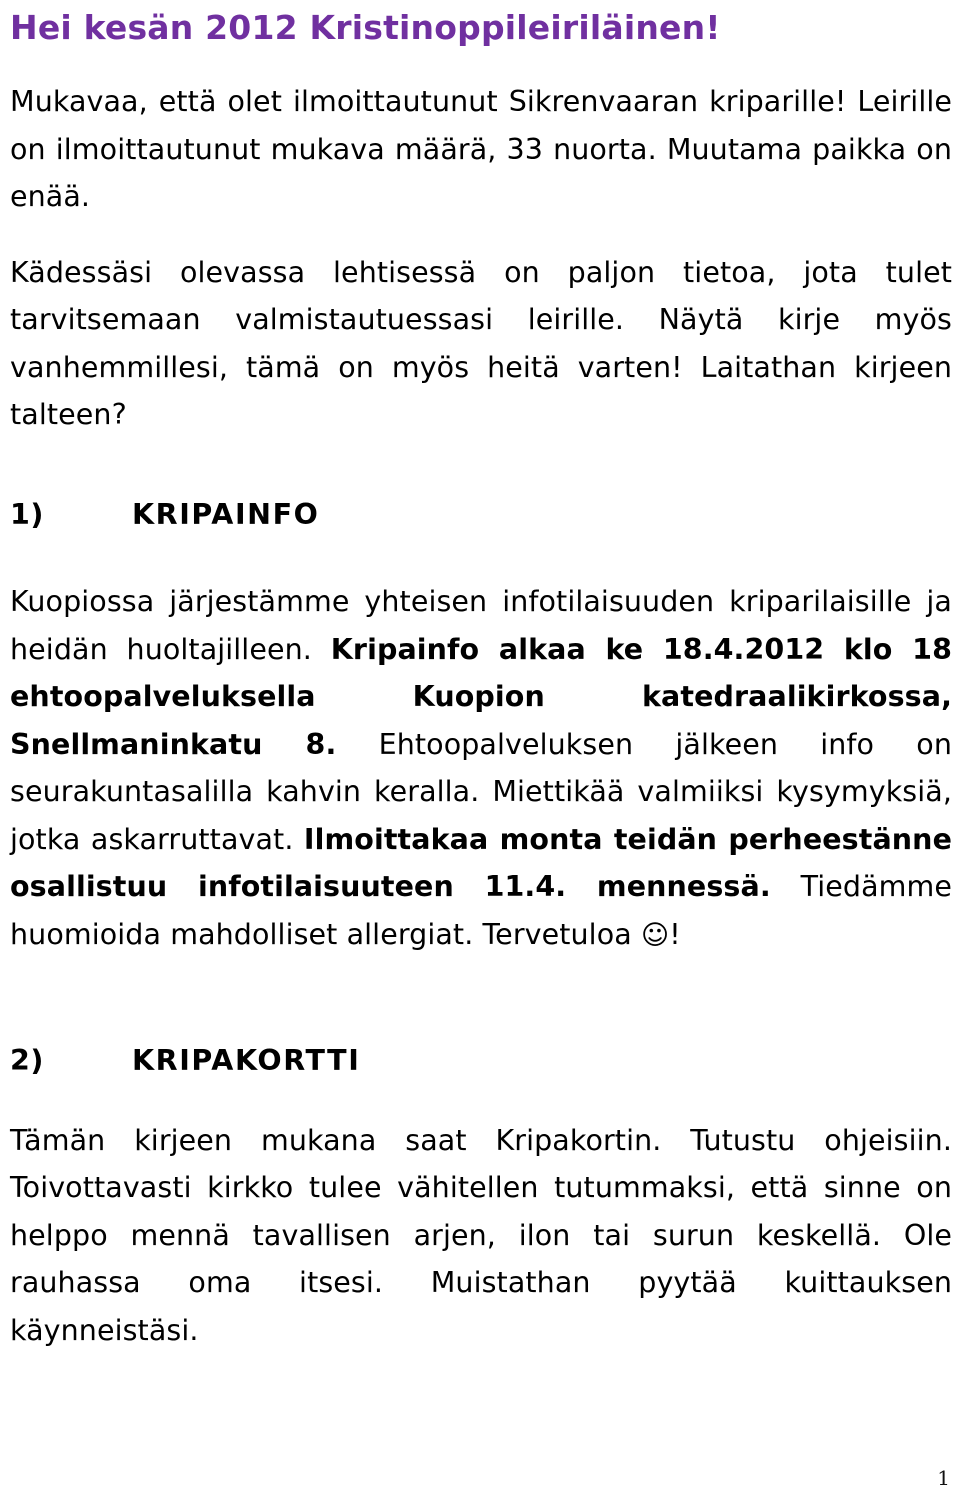 The width and height of the screenshot is (960, 1506). I want to click on section-label-kripakortti: KRIPAKORTTI, so click(246, 1060).